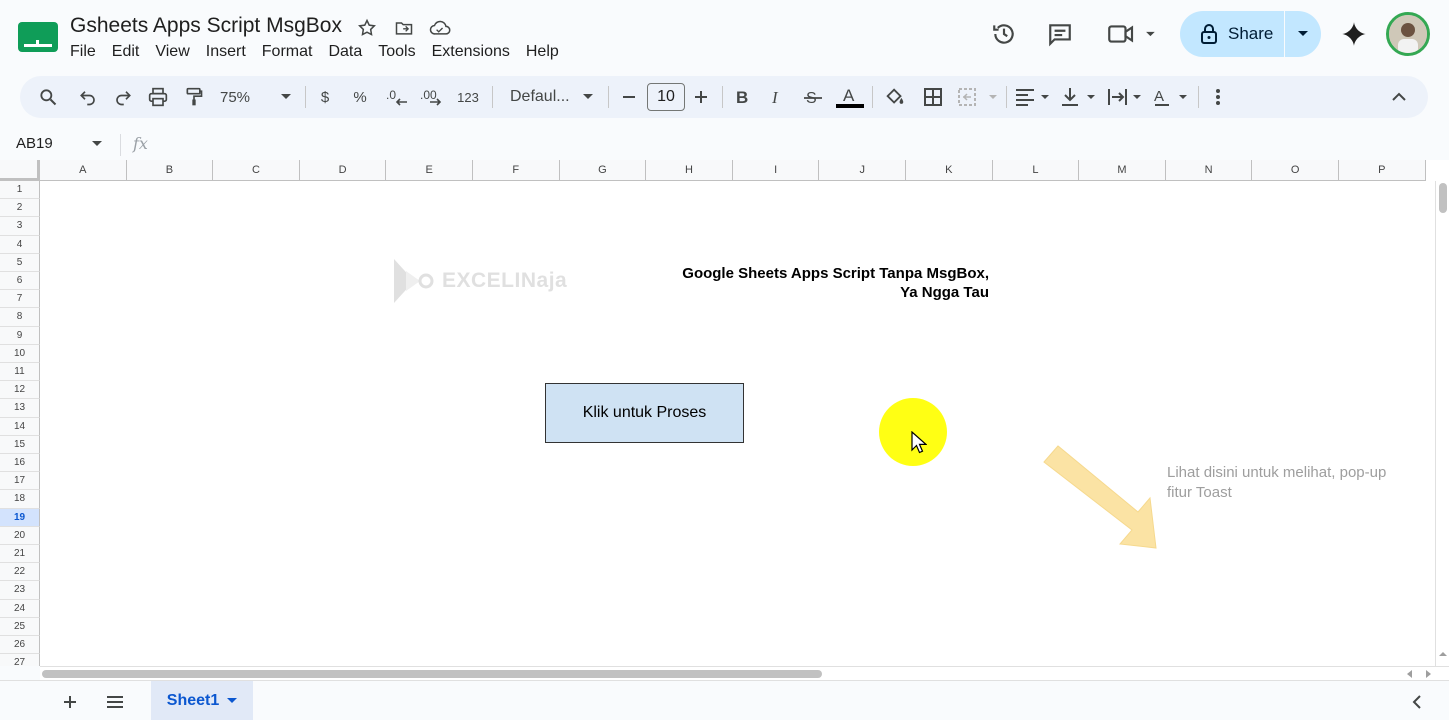 The image size is (1449, 720). What do you see at coordinates (813, 97) in the screenshot?
I see `strikethrough-icon: S` at bounding box center [813, 97].